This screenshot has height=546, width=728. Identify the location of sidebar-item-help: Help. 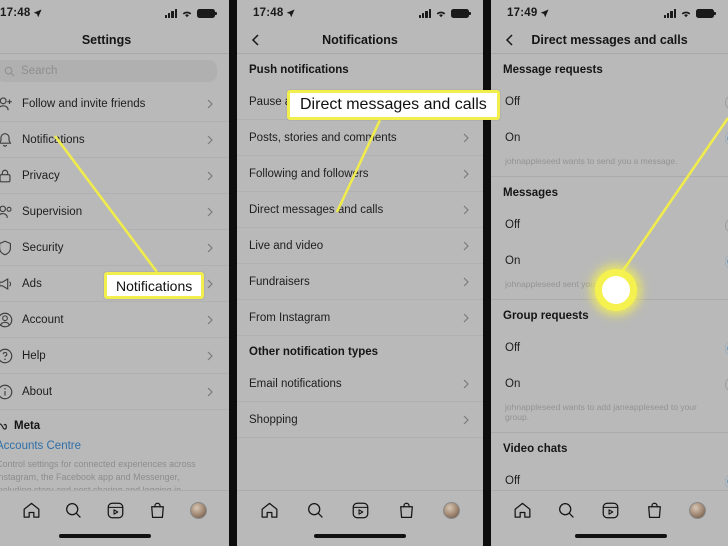
(114, 356).